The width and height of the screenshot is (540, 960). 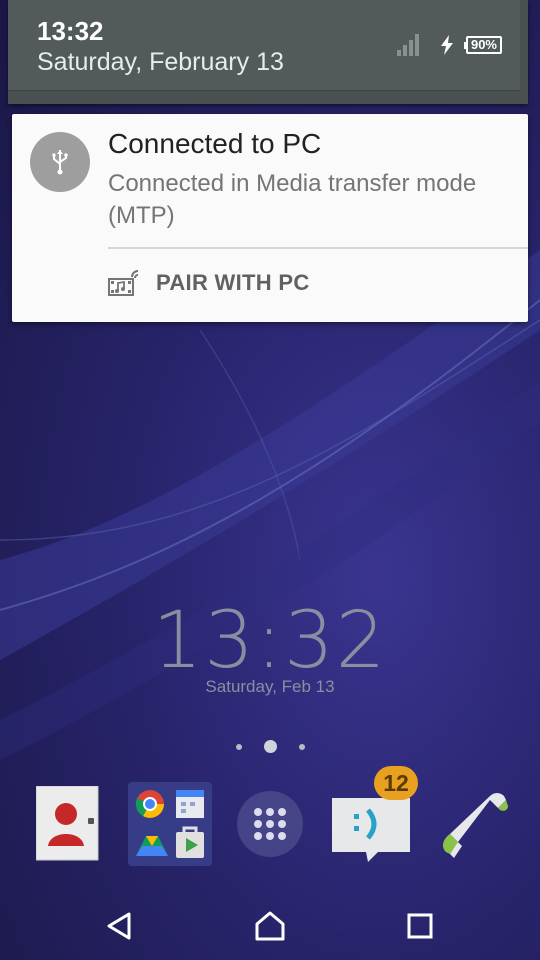 I want to click on contacts-app, so click(x=67, y=826).